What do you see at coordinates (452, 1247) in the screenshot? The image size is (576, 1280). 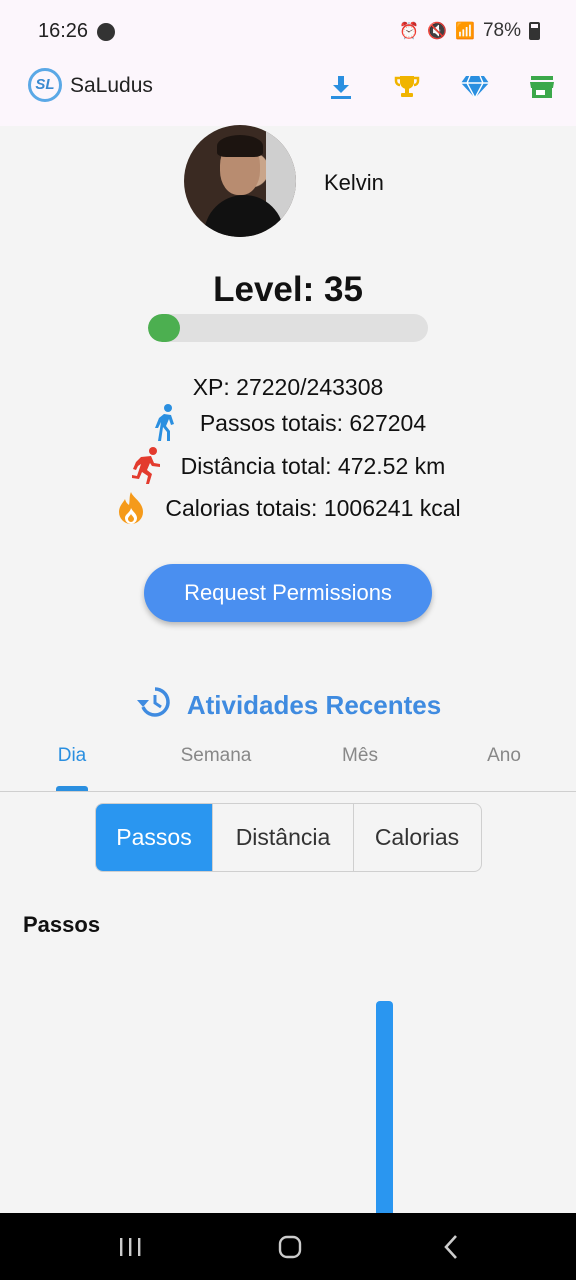 I see `back-icon` at bounding box center [452, 1247].